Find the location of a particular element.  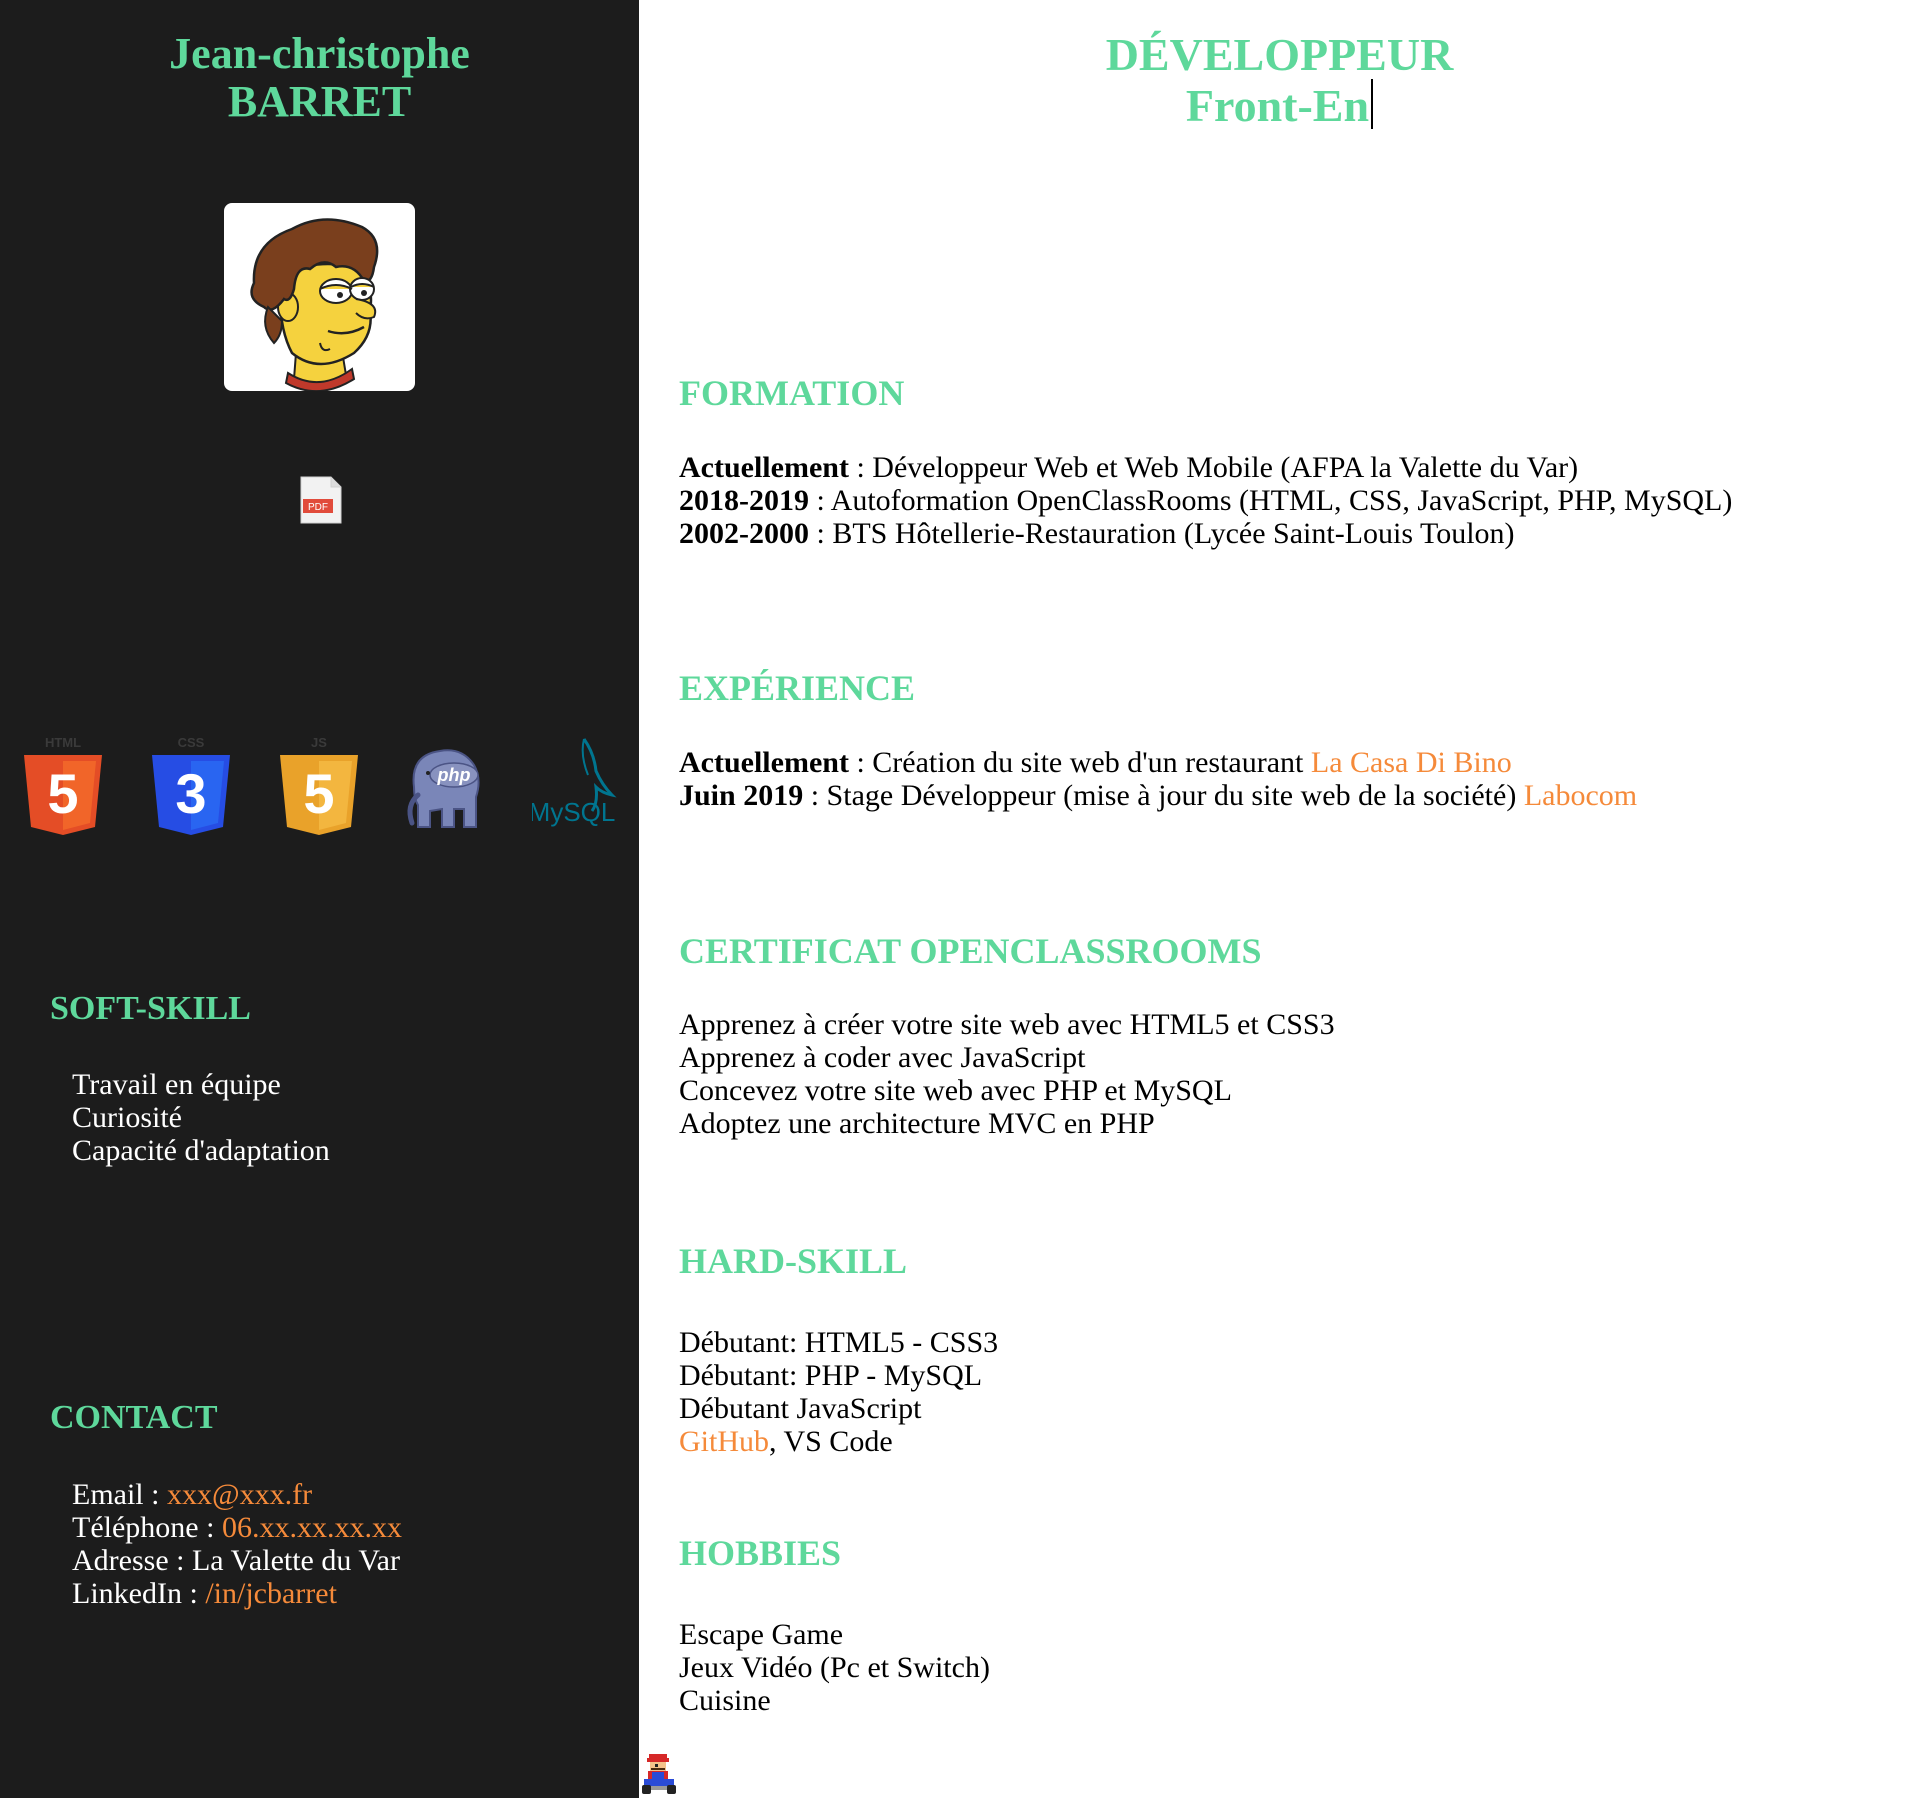

job-title-line2: Front-En is located at coordinates (1277, 105).